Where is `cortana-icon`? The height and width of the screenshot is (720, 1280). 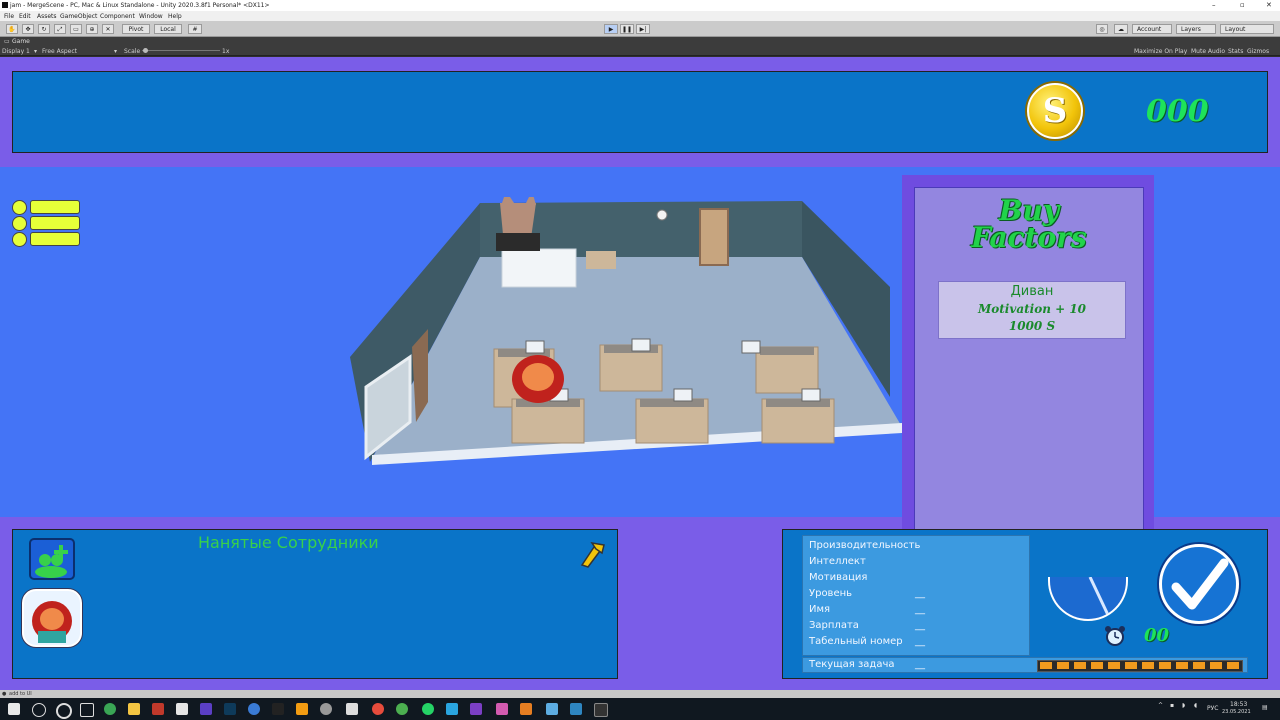
cortana-icon is located at coordinates (64, 711).